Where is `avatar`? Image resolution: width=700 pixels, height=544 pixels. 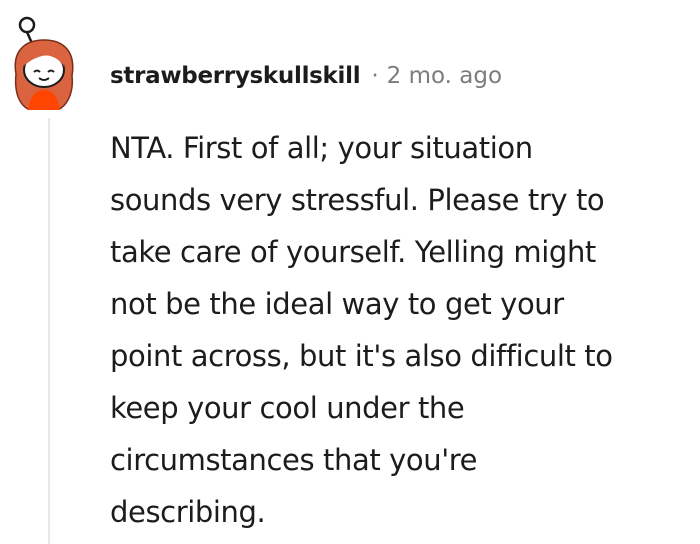
avatar is located at coordinates (52, 62).